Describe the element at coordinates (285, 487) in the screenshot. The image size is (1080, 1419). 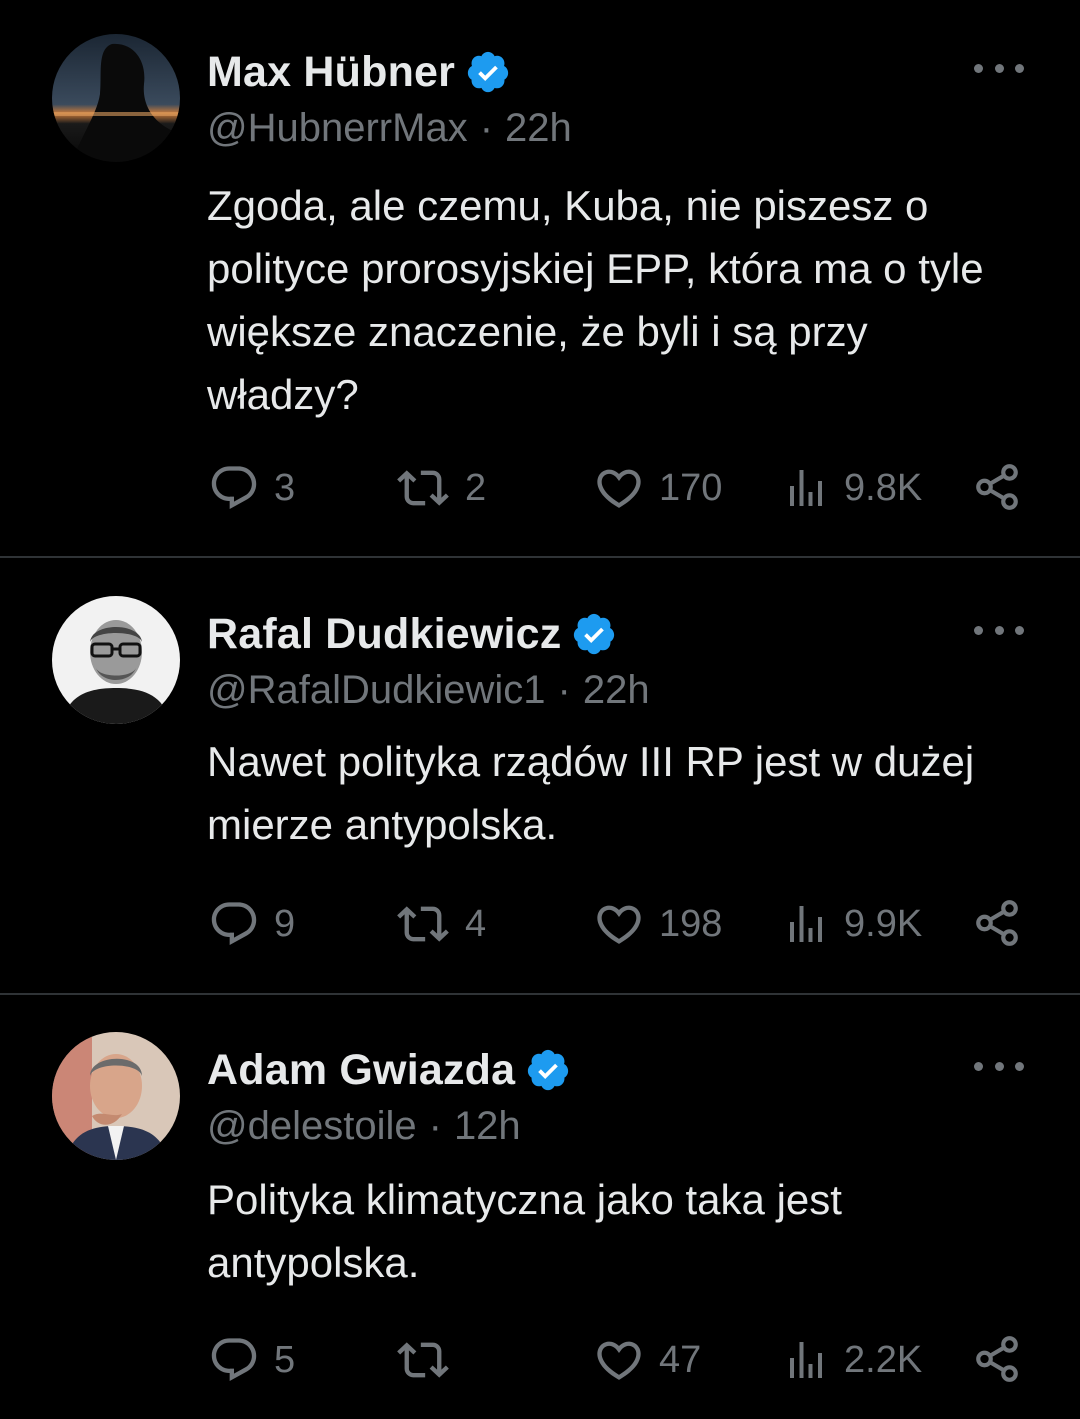
I see `reply-count: 3` at that location.